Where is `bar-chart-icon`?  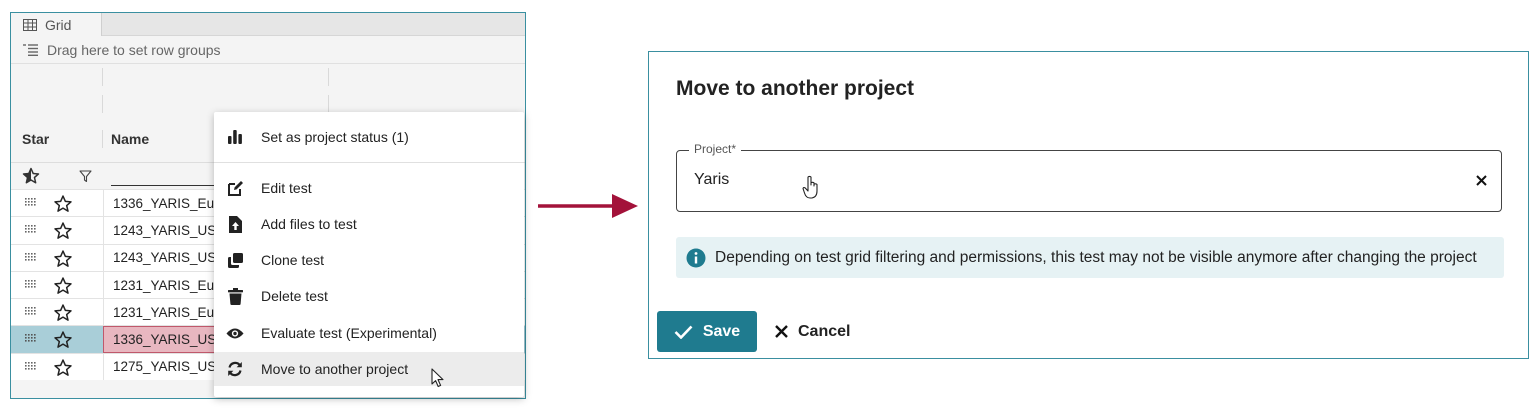 bar-chart-icon is located at coordinates (235, 137).